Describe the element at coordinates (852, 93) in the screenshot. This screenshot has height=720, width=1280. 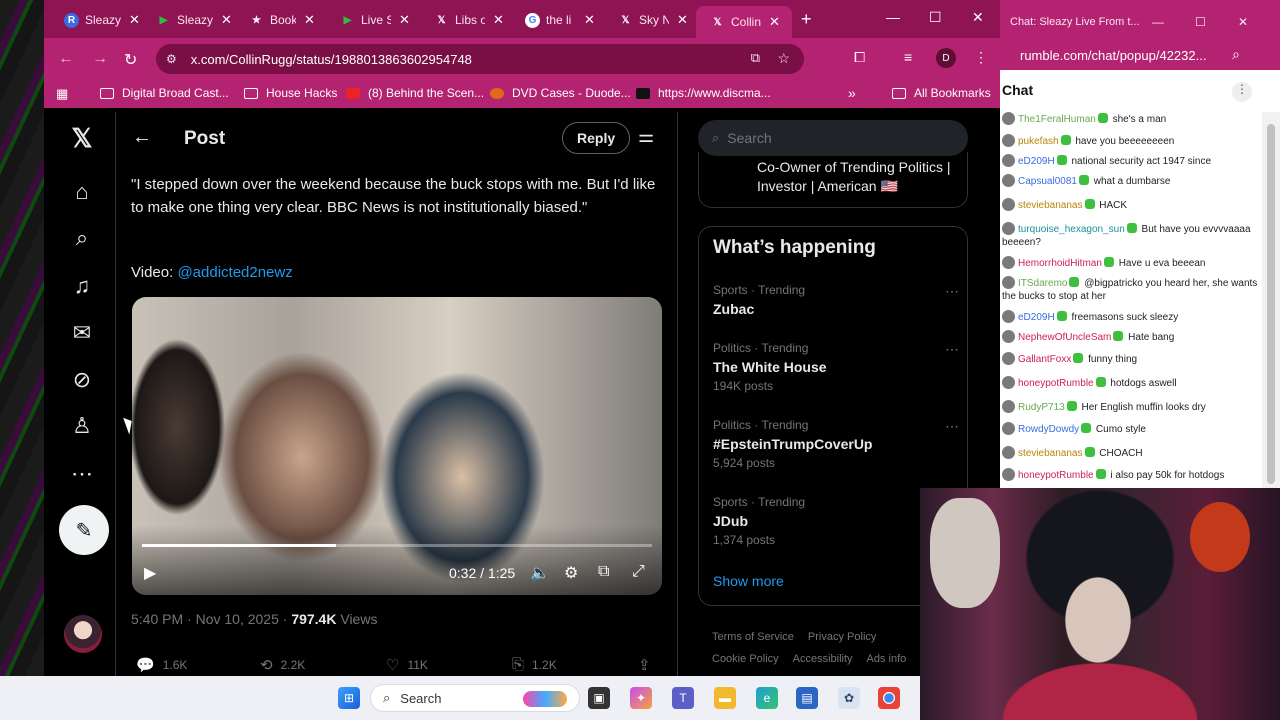
I see `more-bookmarks-icon: »` at that location.